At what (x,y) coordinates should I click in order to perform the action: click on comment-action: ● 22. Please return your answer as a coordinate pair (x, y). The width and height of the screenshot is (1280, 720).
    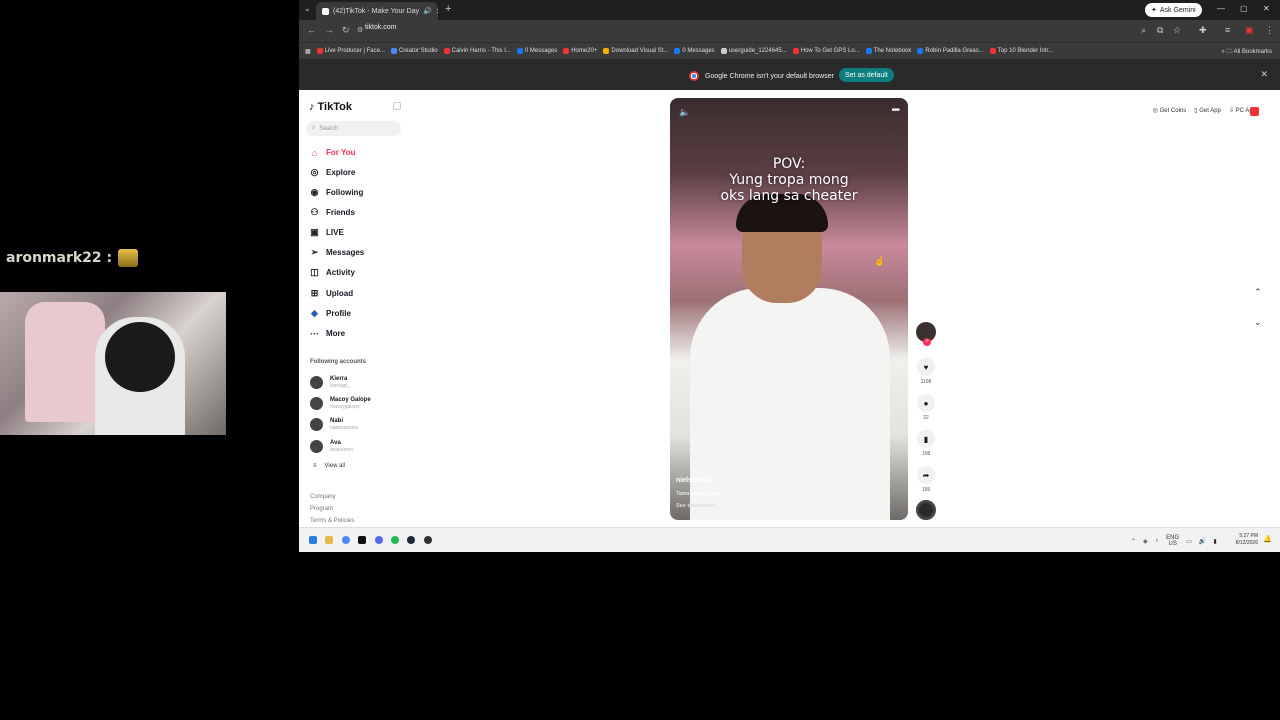
    Looking at the image, I should click on (926, 407).